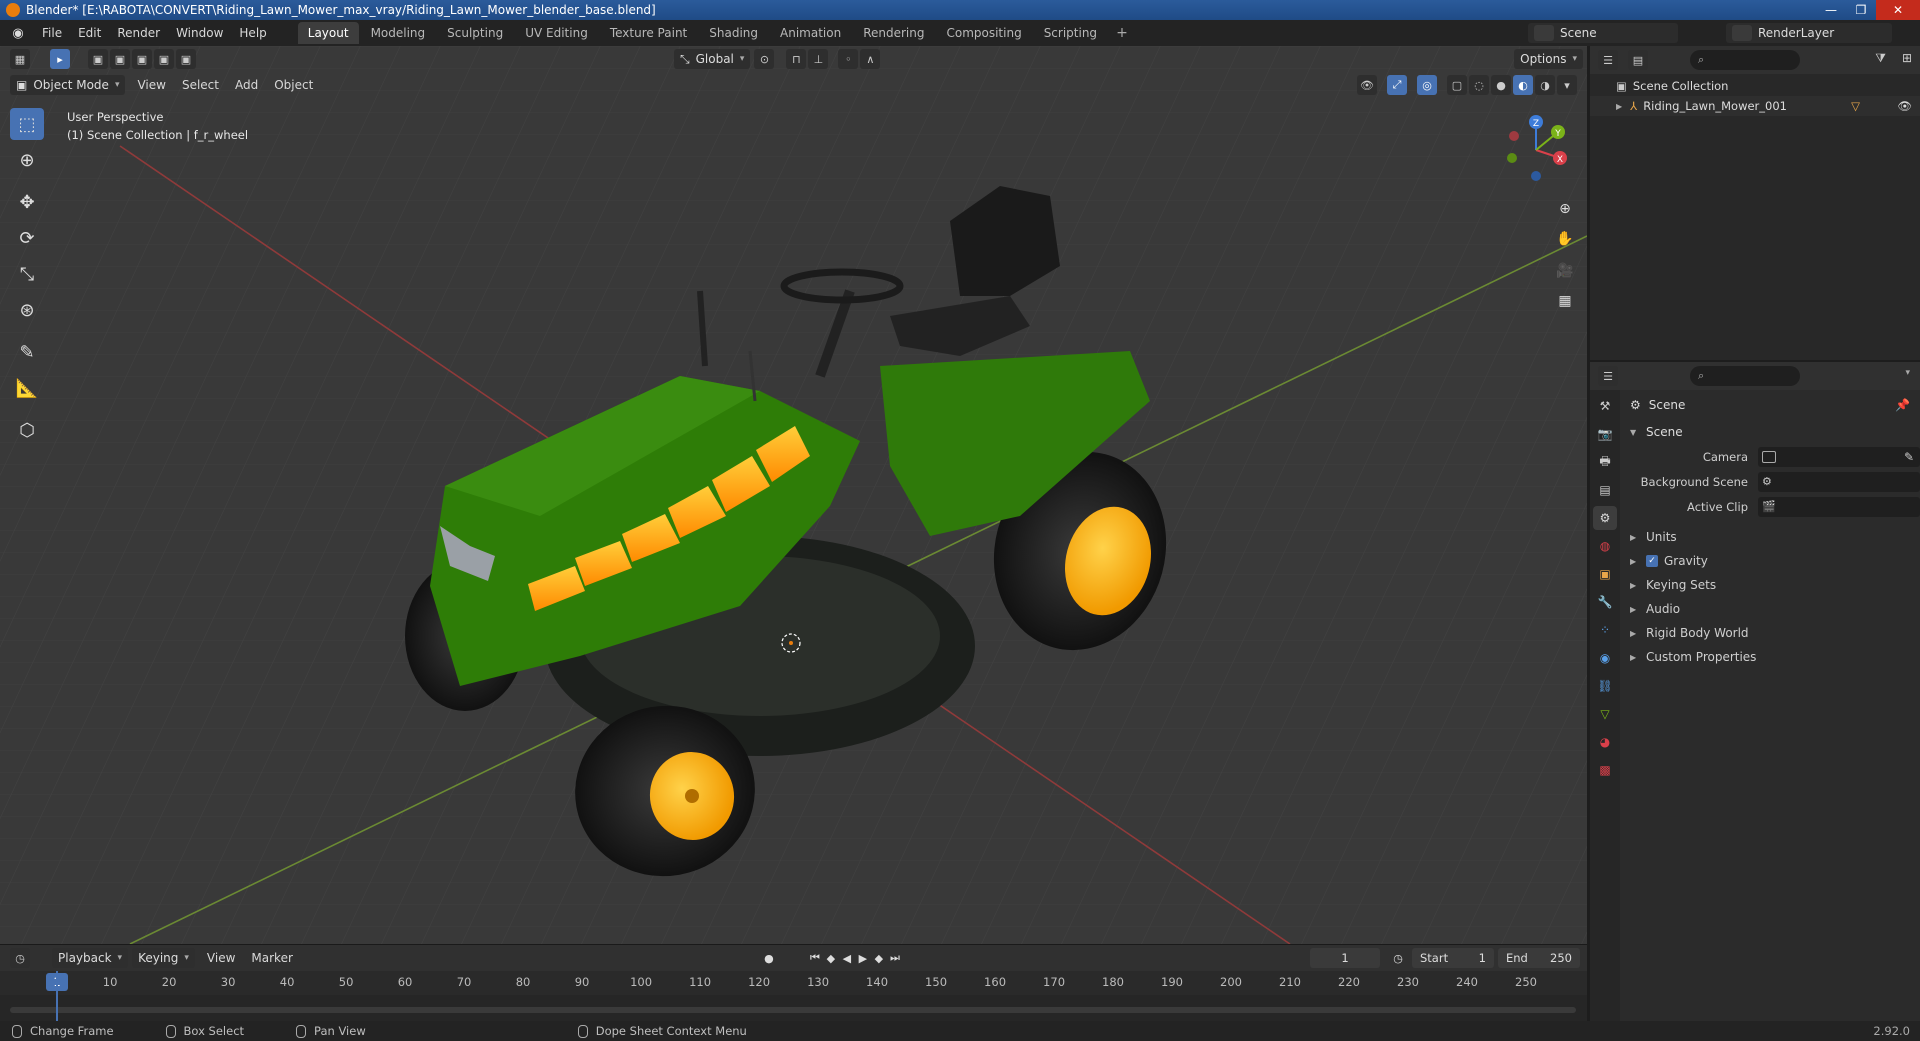  What do you see at coordinates (1457, 85) in the screenshot?
I see `xray-toggle-icon: ▢` at bounding box center [1457, 85].